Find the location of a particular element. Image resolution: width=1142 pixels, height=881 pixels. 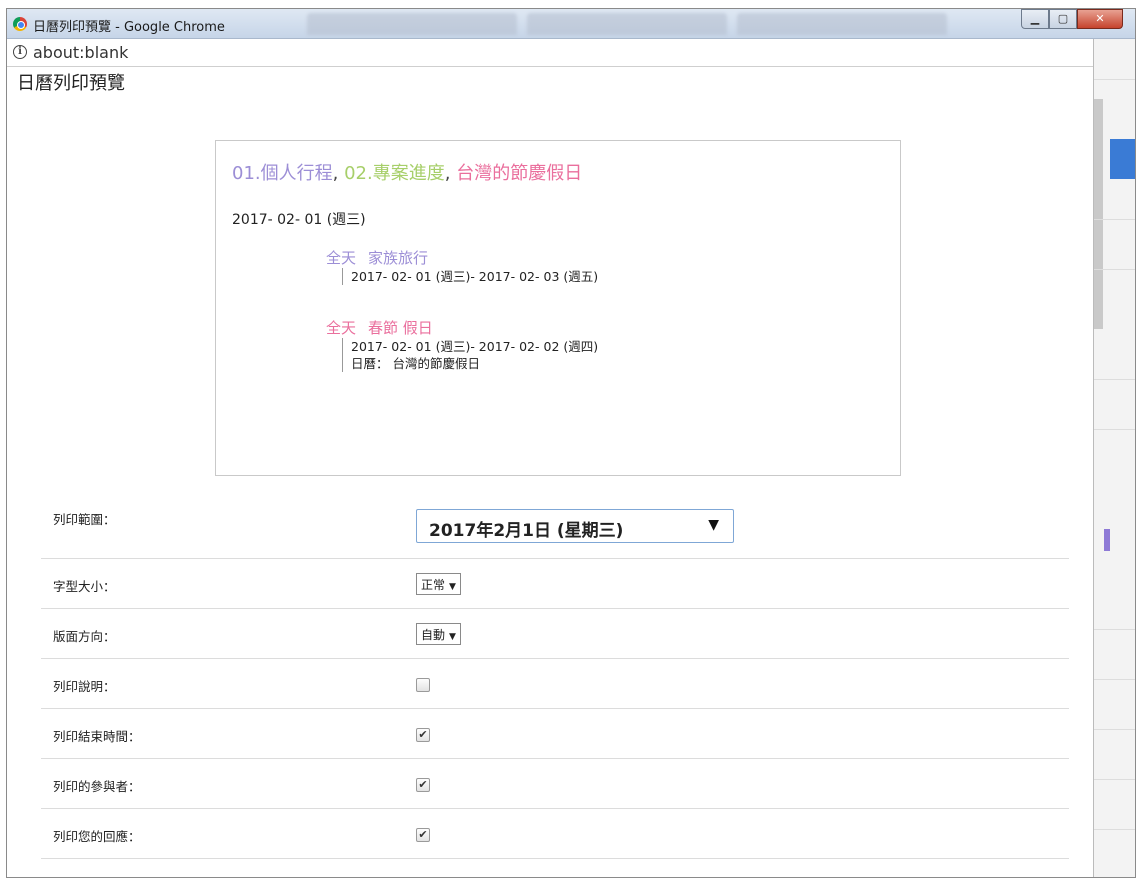

event-detail: 2017- 02- 01 (週三)- 2017- 02- 03 (週五) is located at coordinates (470, 276).